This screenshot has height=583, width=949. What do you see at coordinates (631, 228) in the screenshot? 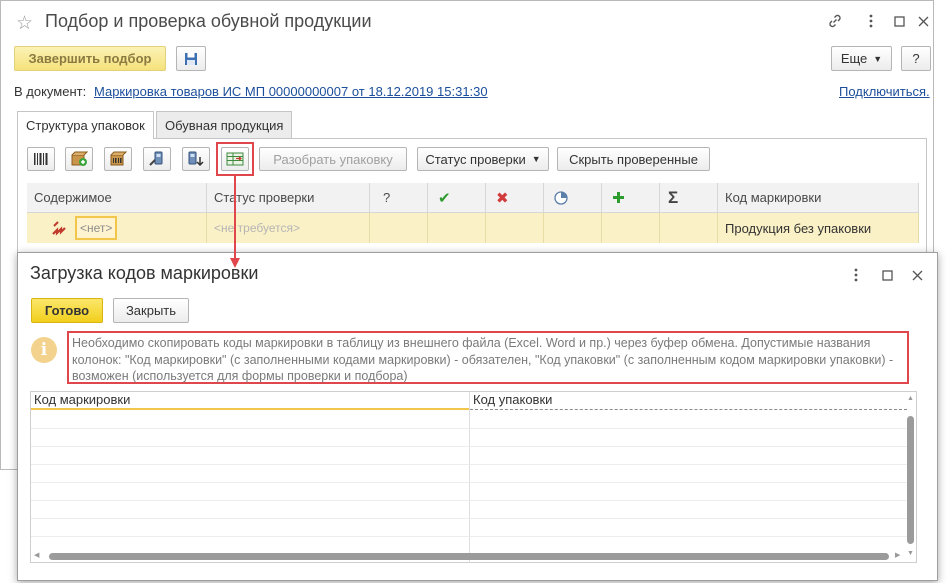
I see `added-cell` at bounding box center [631, 228].